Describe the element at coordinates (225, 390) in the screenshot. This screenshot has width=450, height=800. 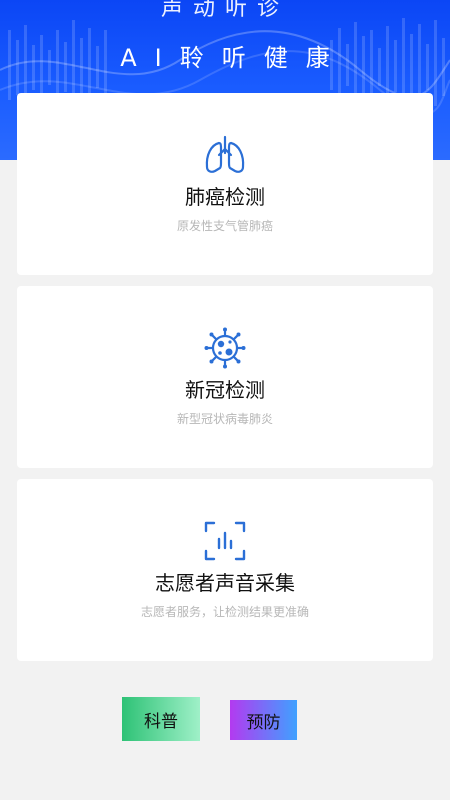
I see `card-title: 新冠检测` at that location.